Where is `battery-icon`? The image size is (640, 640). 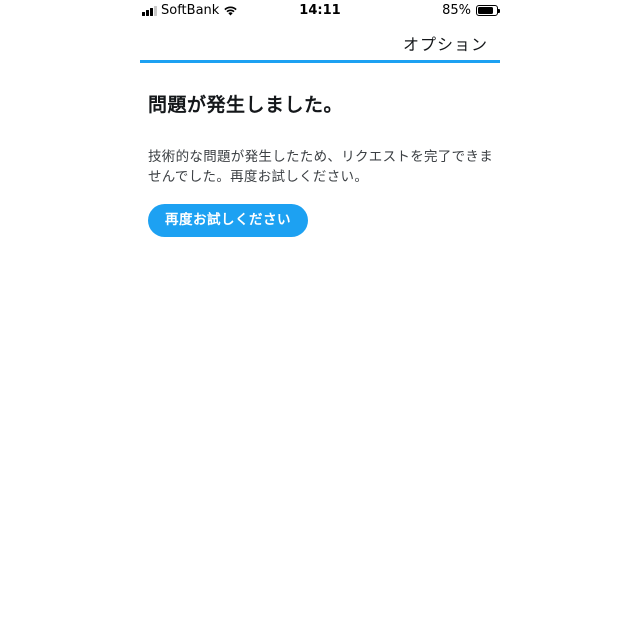
battery-icon is located at coordinates (488, 10).